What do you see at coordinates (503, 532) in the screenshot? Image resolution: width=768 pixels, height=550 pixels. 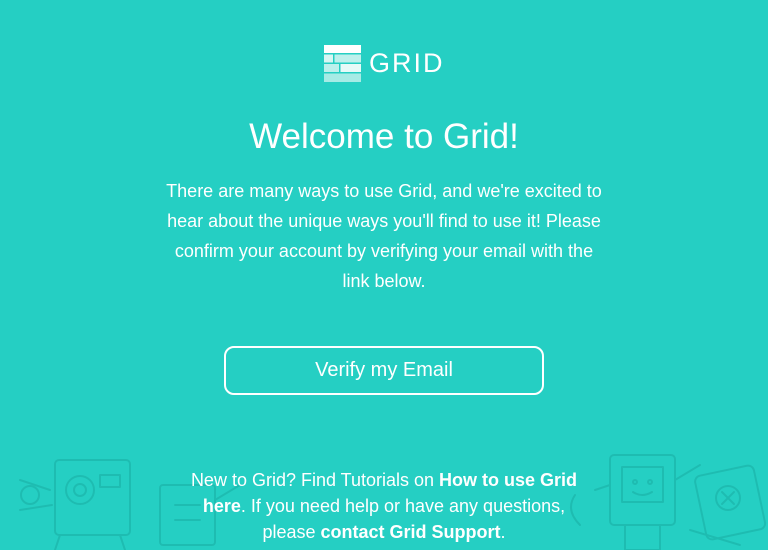 I see `footer-text-part3: .` at bounding box center [503, 532].